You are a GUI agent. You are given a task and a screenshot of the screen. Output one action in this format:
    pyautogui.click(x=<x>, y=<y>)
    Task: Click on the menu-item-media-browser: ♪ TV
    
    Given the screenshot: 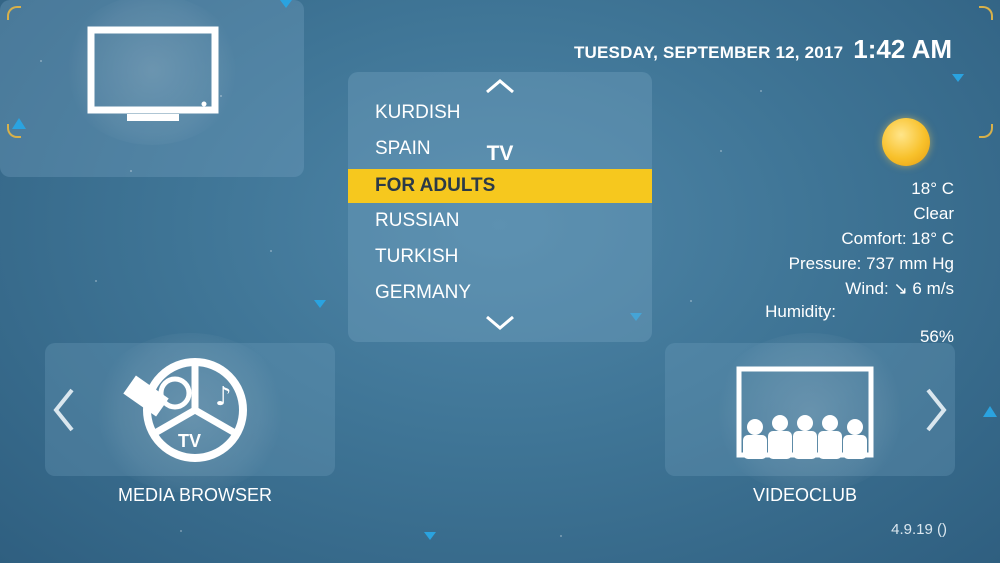 What is the action you would take?
    pyautogui.click(x=190, y=413)
    